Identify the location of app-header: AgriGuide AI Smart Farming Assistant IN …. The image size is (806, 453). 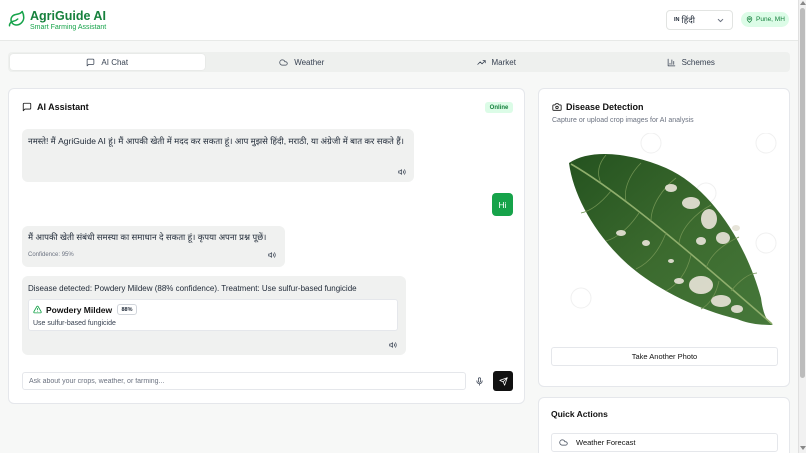
(399, 20).